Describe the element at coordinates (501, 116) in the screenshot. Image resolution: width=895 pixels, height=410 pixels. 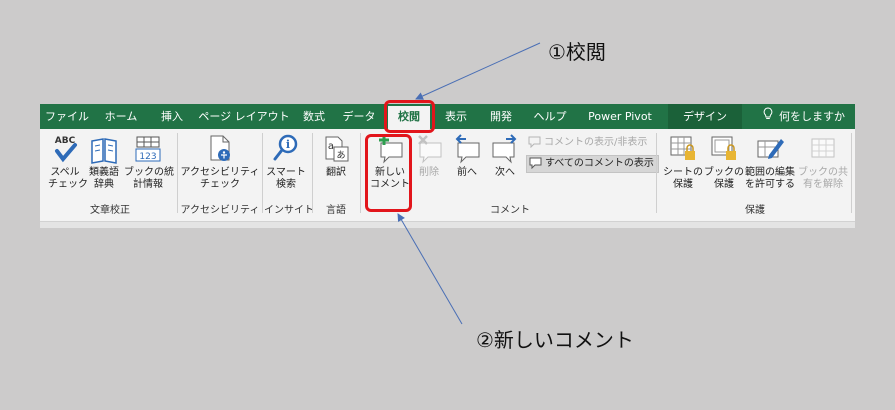
I see `tab-developer: 開発` at that location.